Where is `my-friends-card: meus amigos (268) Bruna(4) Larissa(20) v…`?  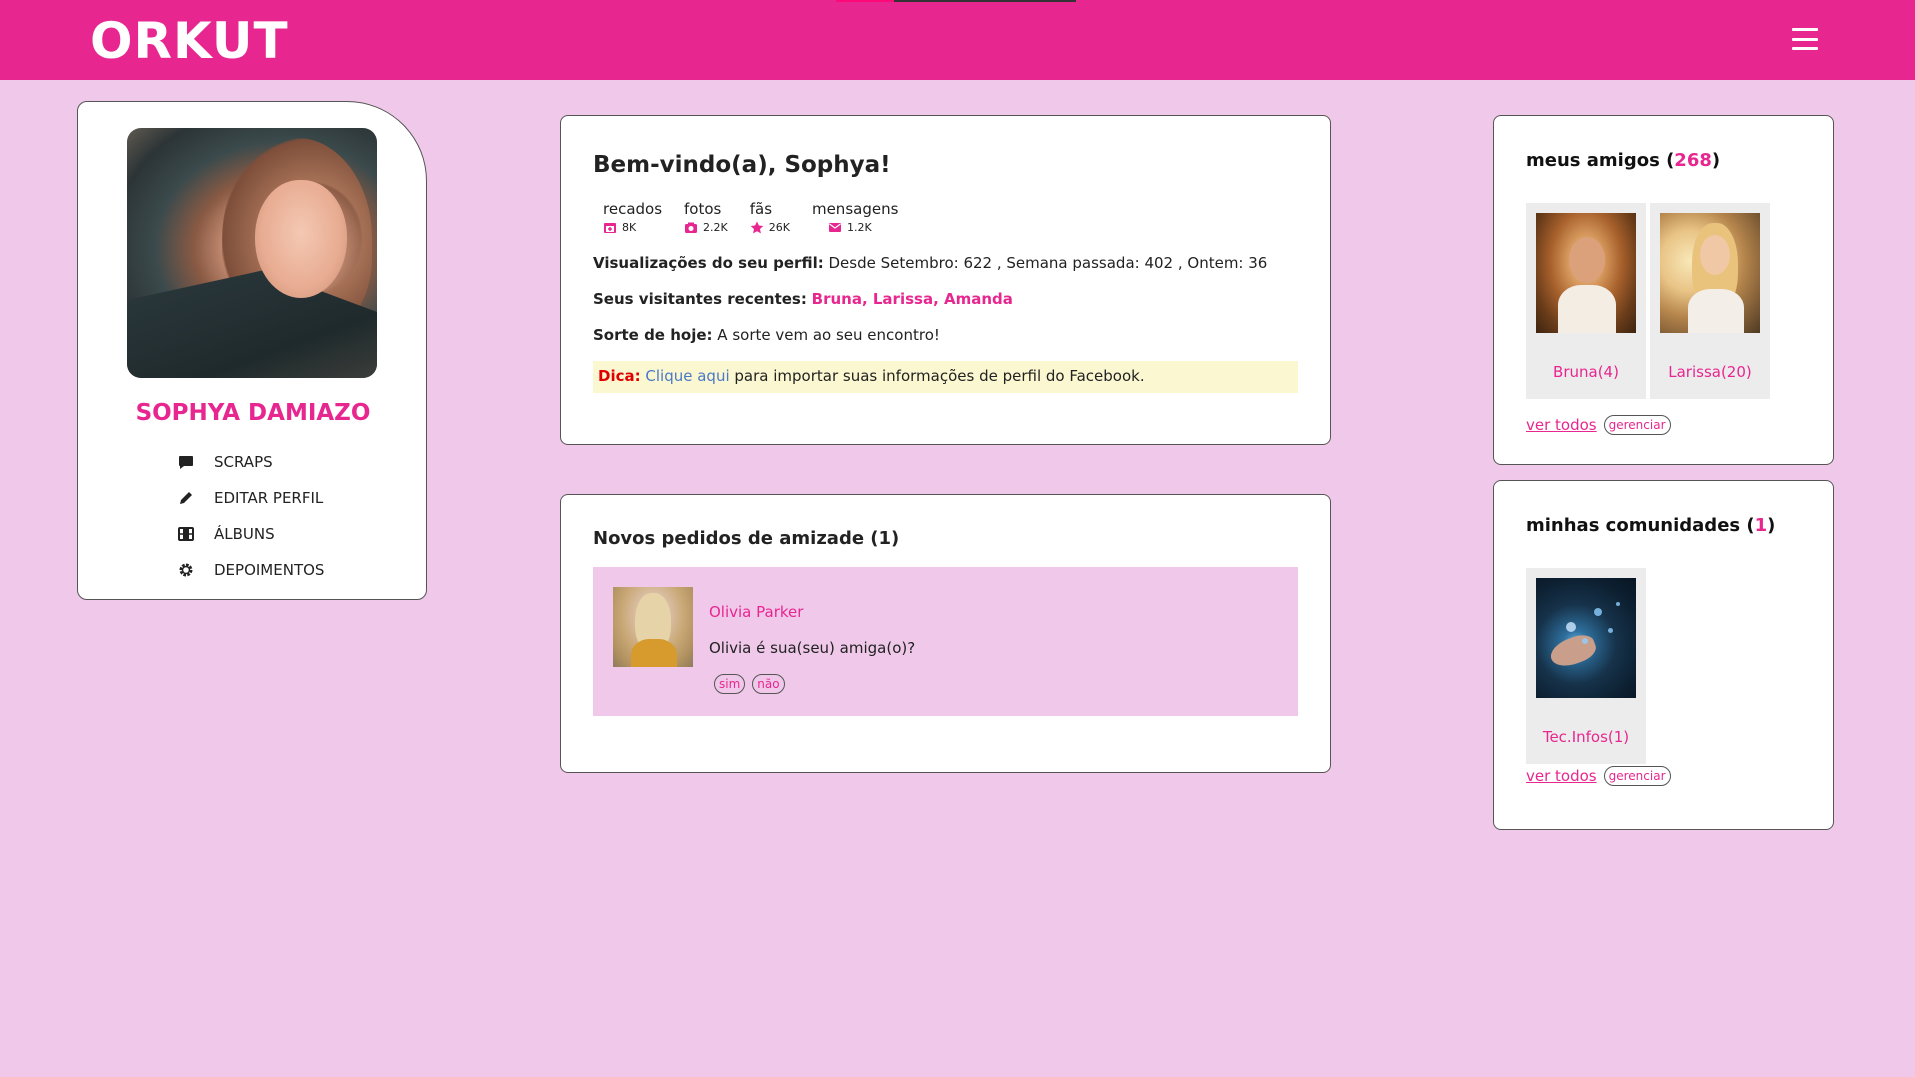 my-friends-card: meus amigos (268) Bruna(4) Larissa(20) v… is located at coordinates (1663, 290).